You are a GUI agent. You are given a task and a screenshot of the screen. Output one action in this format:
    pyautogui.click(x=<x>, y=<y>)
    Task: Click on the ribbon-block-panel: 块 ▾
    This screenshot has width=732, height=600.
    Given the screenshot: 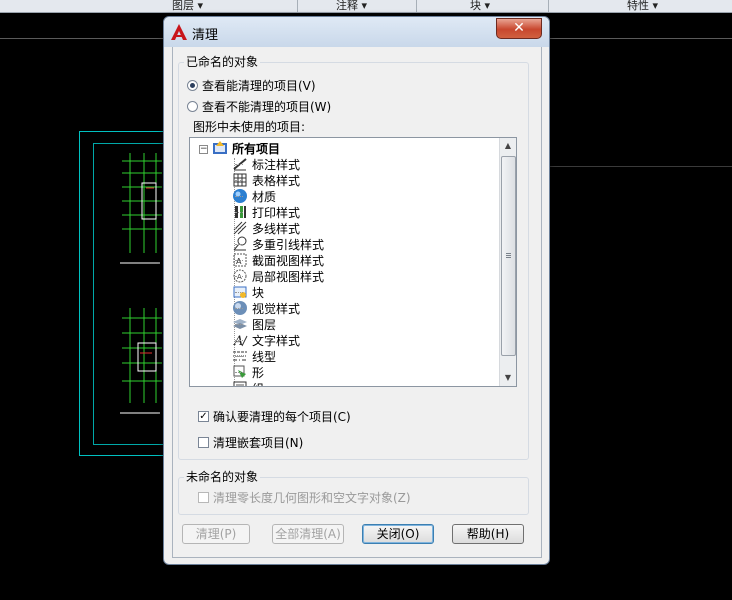 What is the action you would take?
    pyautogui.click(x=480, y=6)
    